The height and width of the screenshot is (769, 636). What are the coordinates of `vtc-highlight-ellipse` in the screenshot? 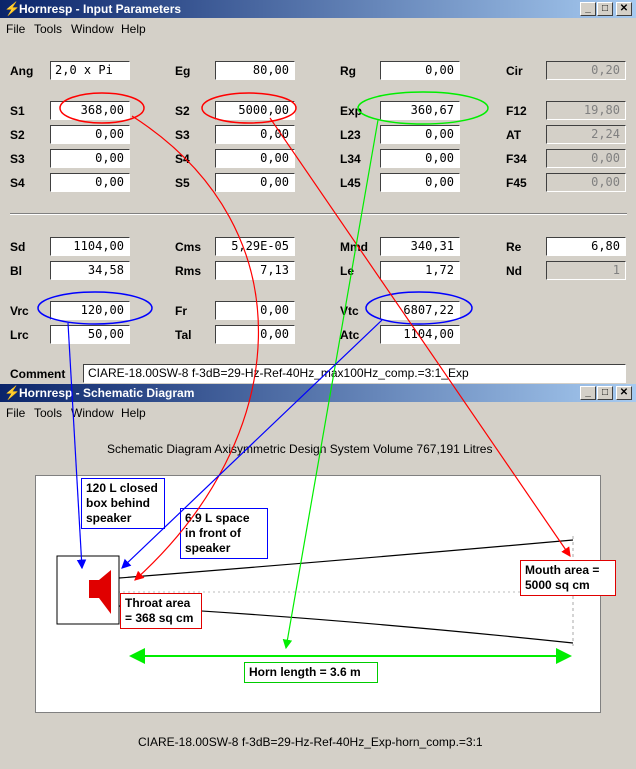 It's located at (419, 308).